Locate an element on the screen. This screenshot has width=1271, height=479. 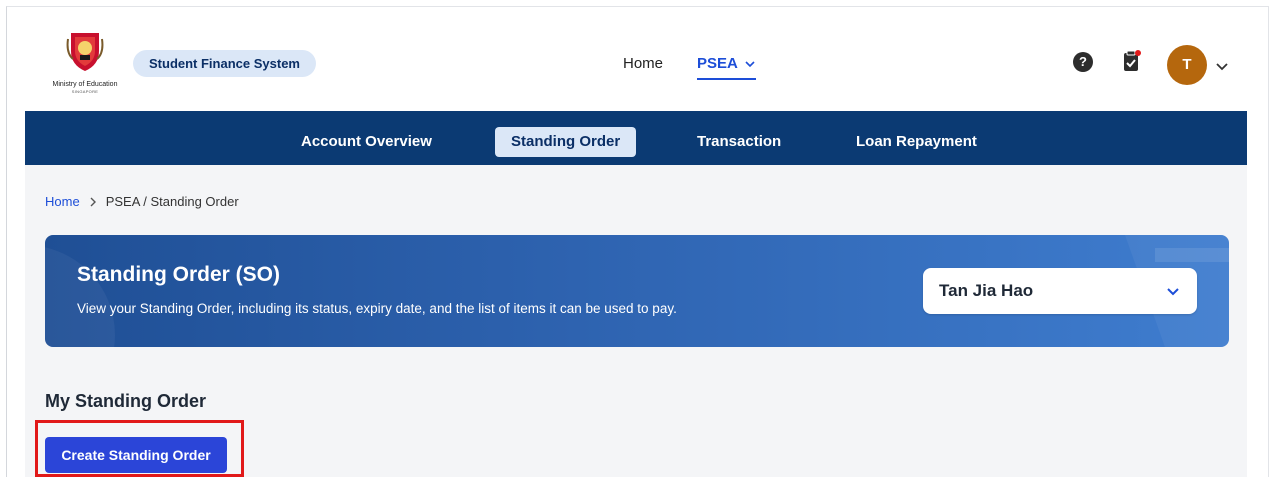
student-select-dropdown: Tan Jia Hao is located at coordinates (1060, 291).